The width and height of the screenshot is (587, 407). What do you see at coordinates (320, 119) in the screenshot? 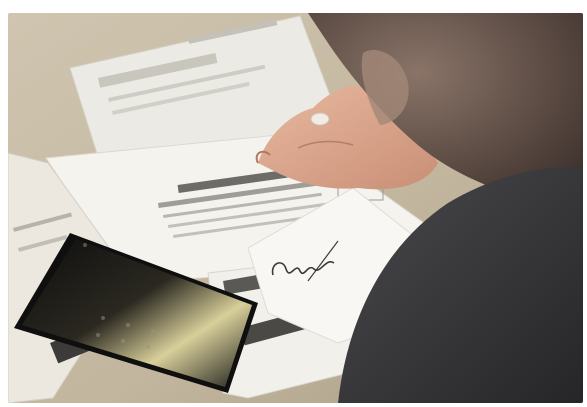
I see `pen-cap` at bounding box center [320, 119].